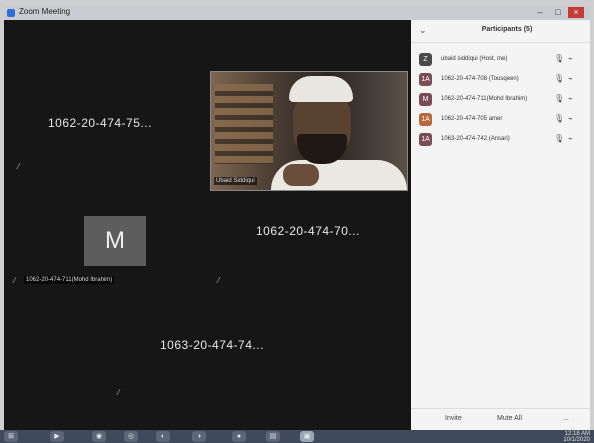 The image size is (594, 443). Describe the element at coordinates (423, 30) in the screenshot. I see `chevron-down-icon: ⌄` at that location.